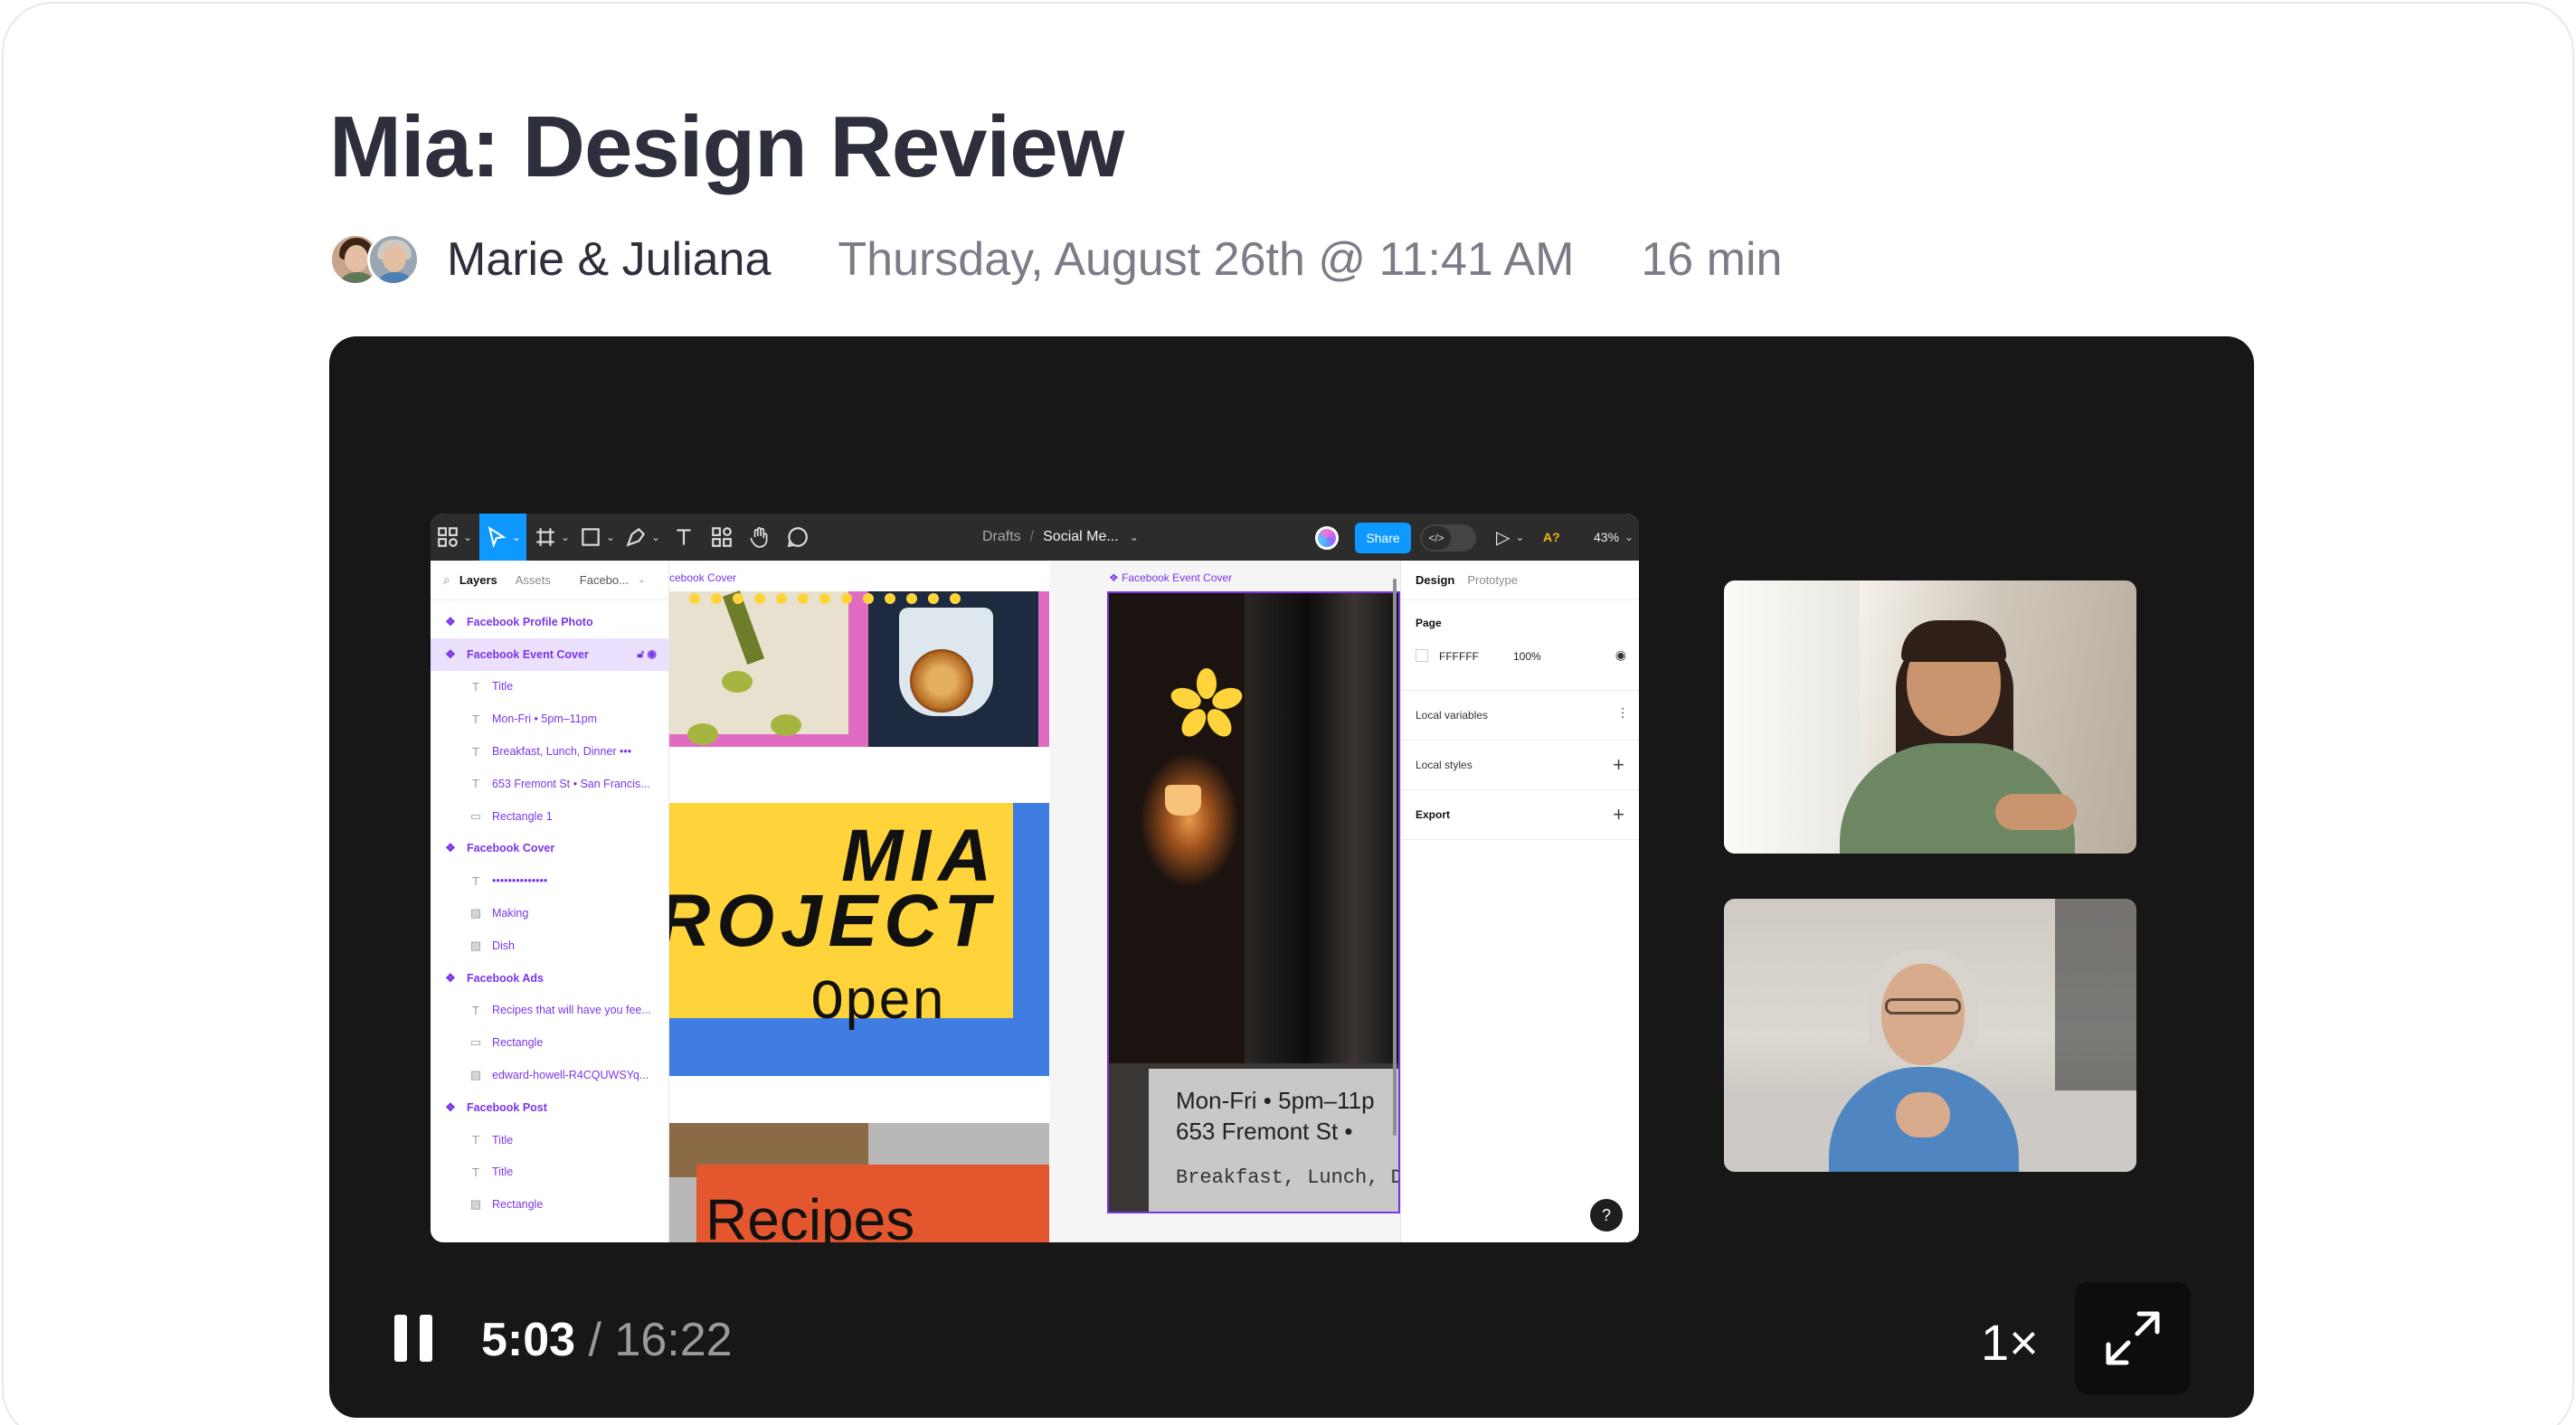  I want to click on layer-item: T Mon-Fri • 5pm–11pm, so click(550, 719).